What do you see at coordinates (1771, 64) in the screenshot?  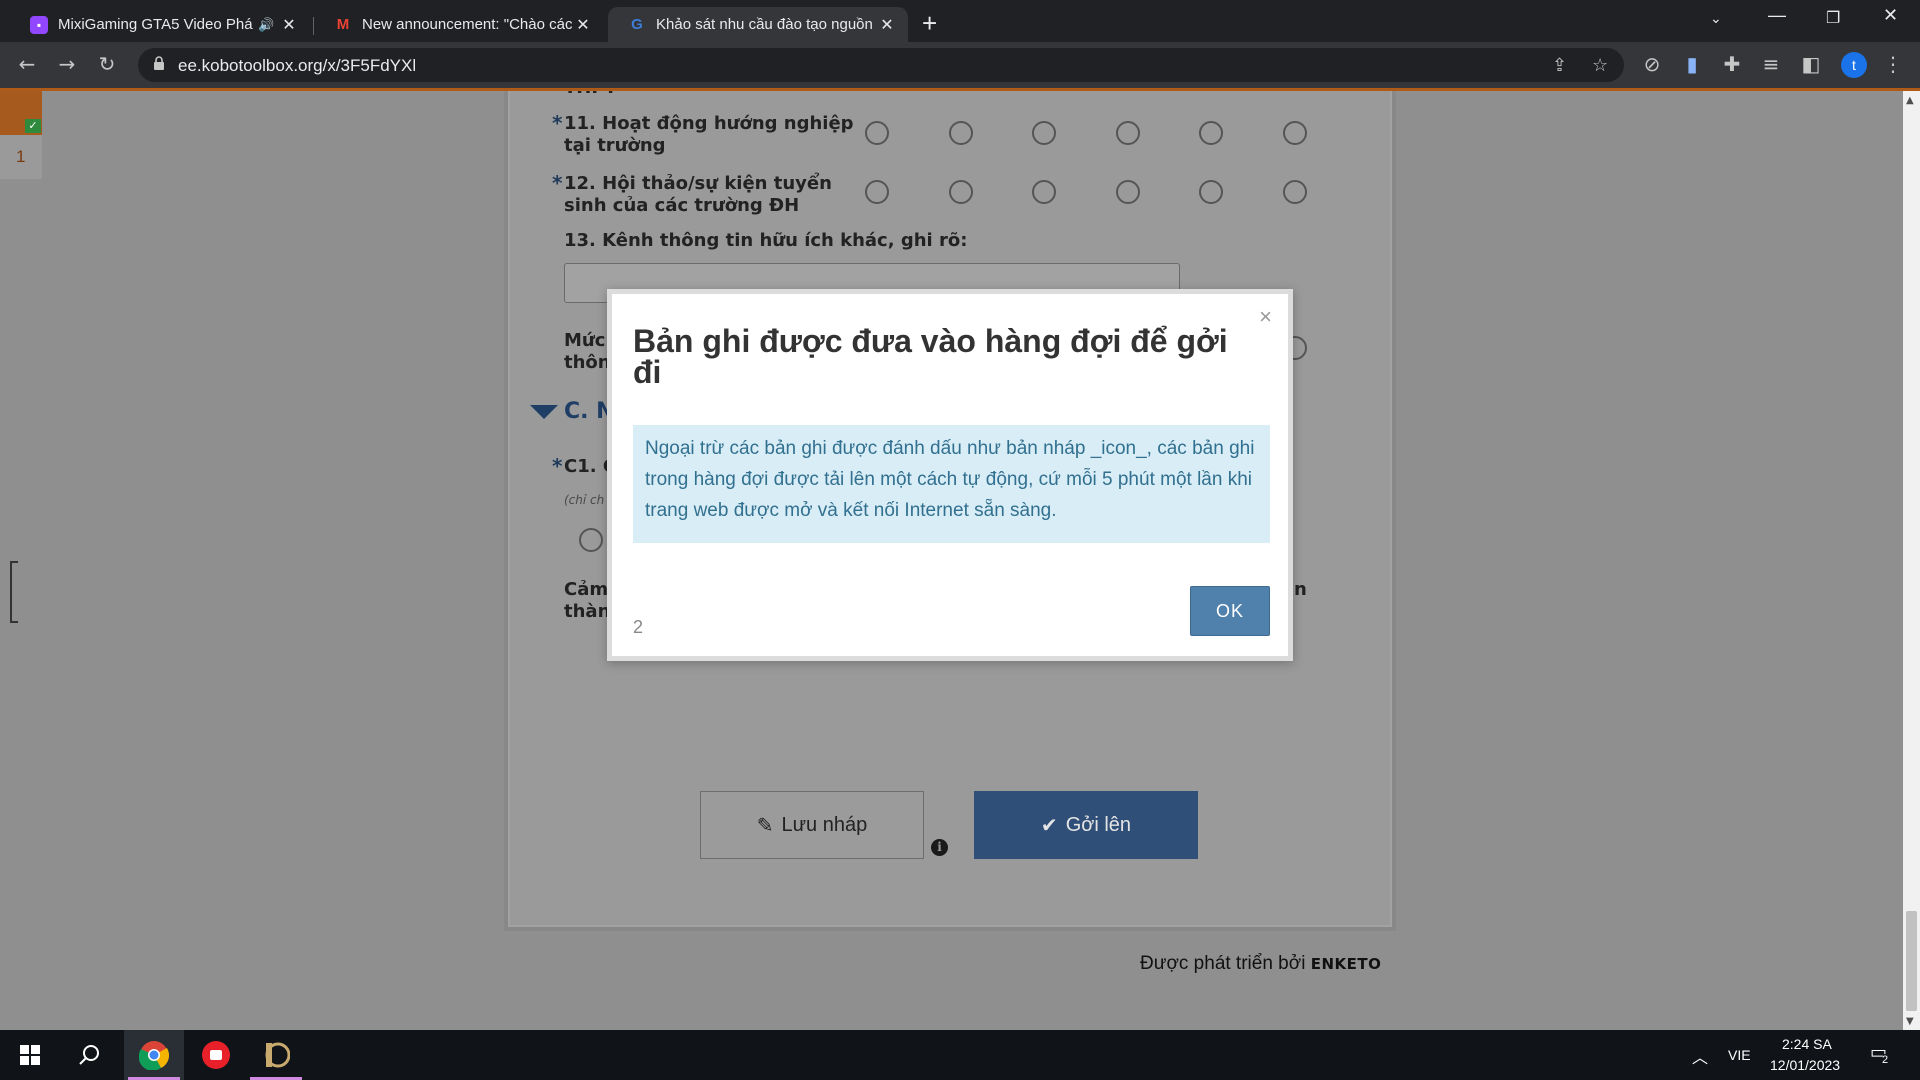 I see `media-control-icon: ≡` at bounding box center [1771, 64].